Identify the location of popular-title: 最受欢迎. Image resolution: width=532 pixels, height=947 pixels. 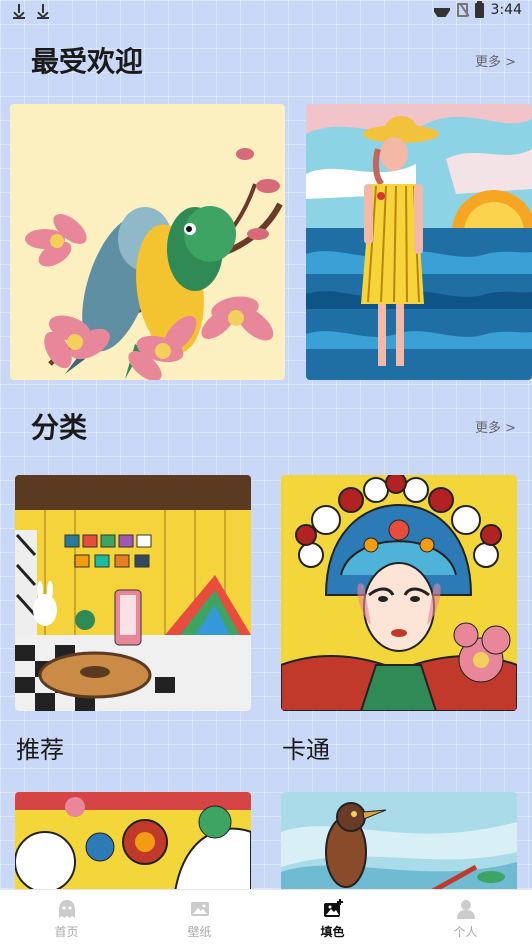
(87, 61).